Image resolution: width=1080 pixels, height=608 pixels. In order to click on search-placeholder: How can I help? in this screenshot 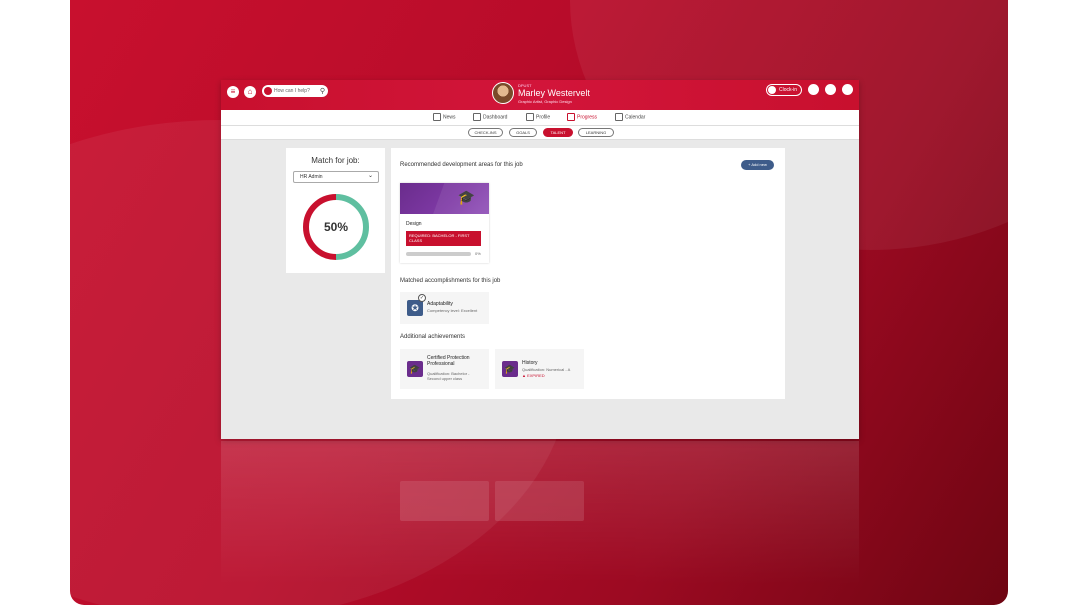, I will do `click(292, 91)`.